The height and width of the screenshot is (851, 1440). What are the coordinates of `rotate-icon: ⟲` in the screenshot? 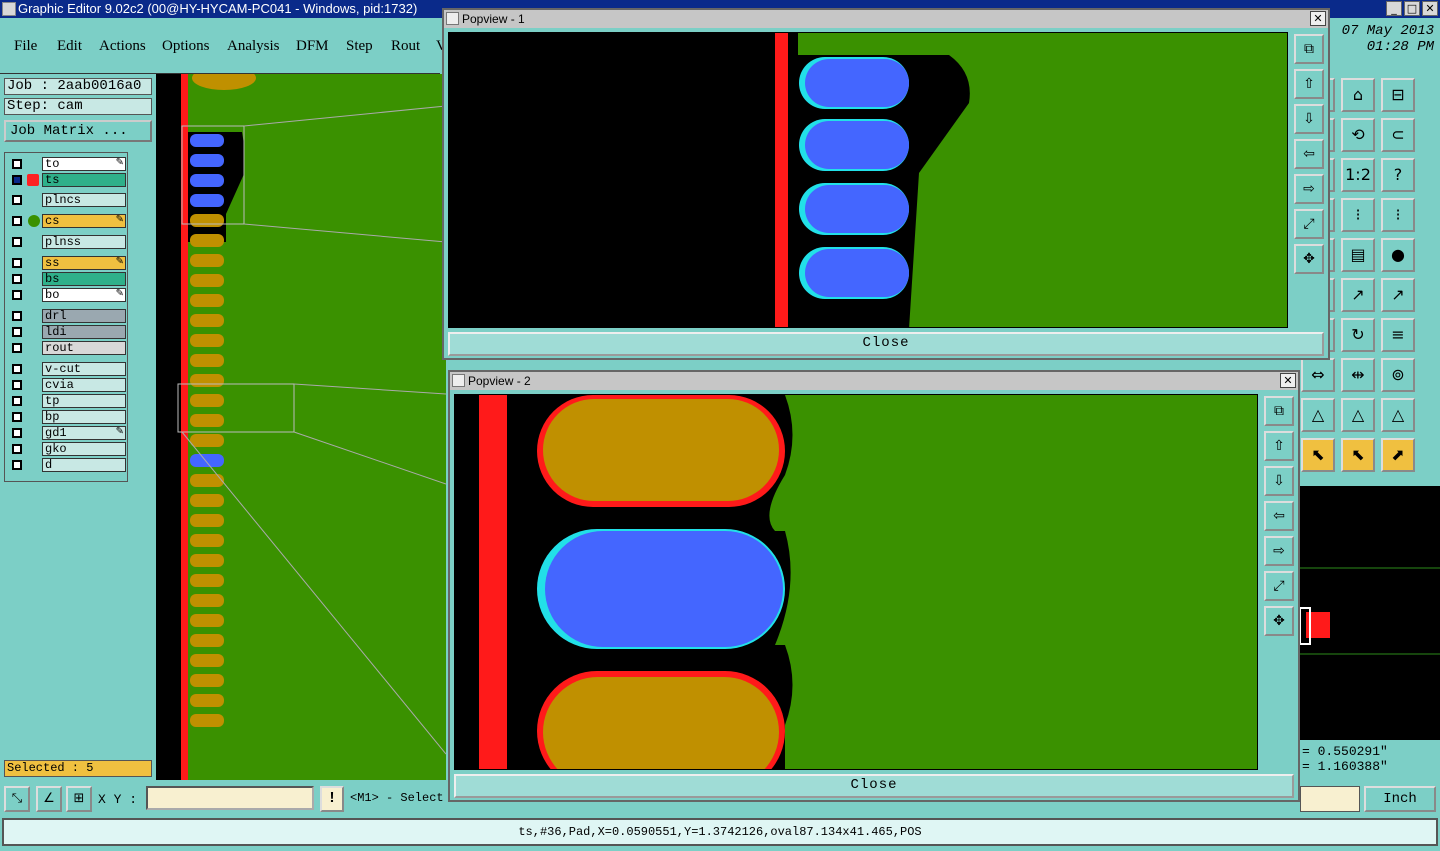 It's located at (1358, 135).